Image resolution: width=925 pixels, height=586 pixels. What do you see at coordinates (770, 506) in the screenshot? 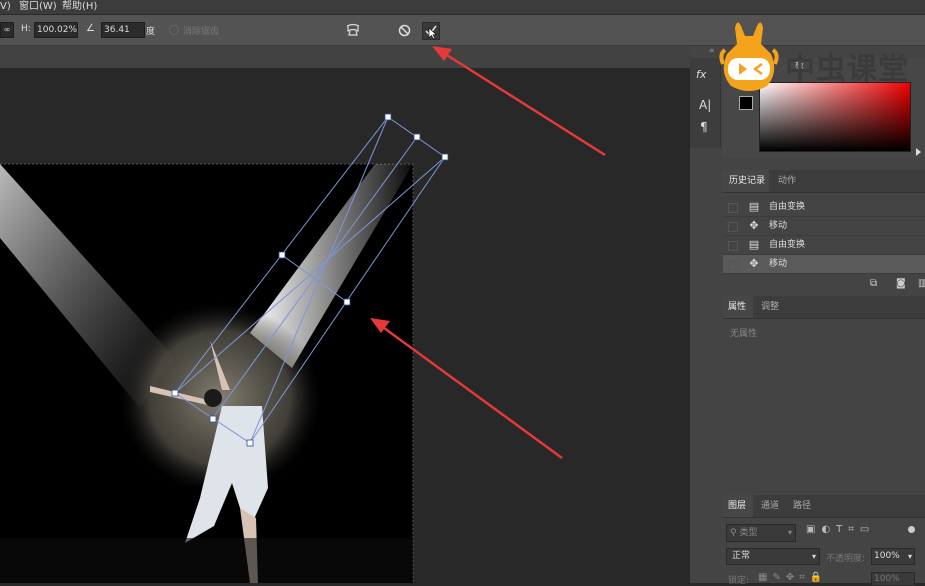
I see `tab-channels: 通道` at bounding box center [770, 506].